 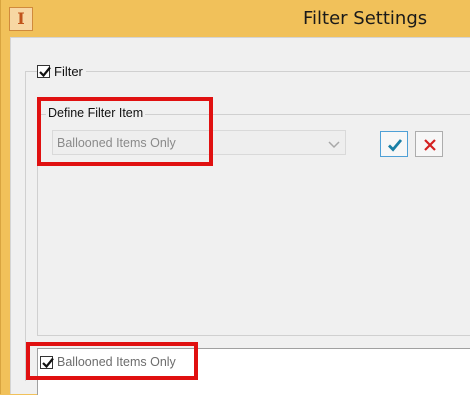 I want to click on app-icon: I, so click(x=21, y=19).